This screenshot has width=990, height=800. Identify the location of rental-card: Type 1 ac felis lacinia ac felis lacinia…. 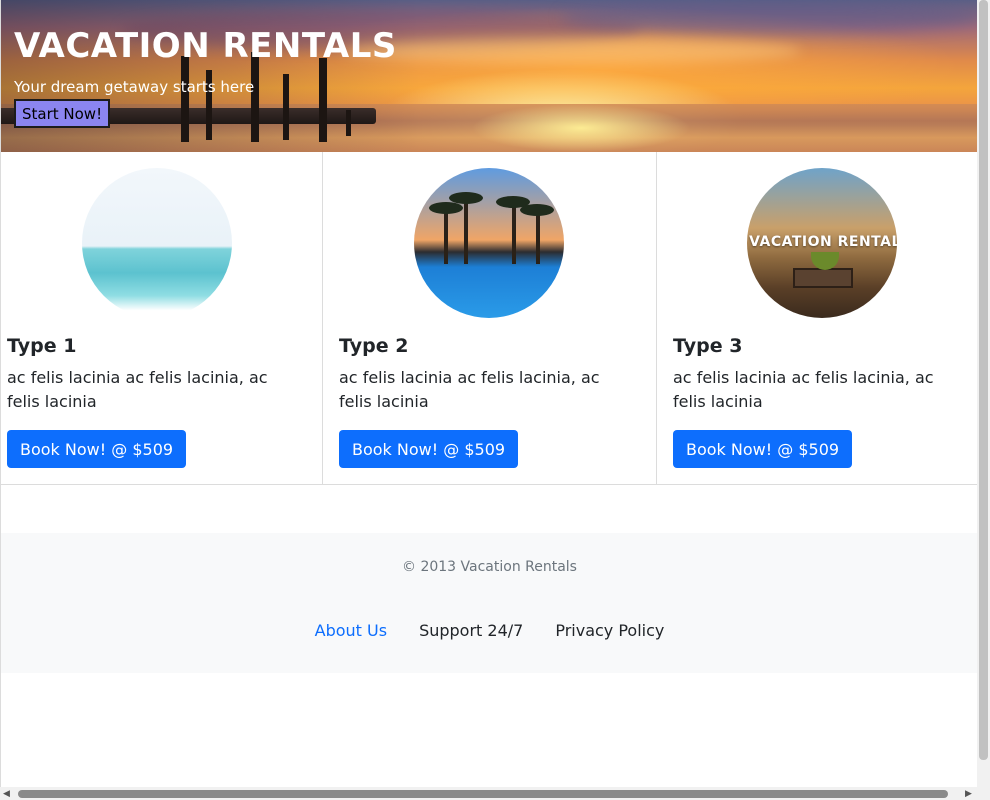
(162, 318).